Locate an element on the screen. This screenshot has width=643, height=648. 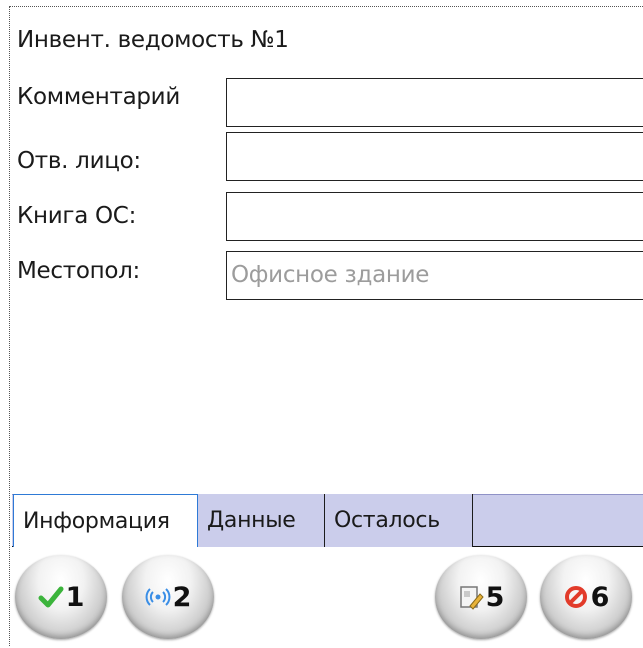
edit-button-number: 5 is located at coordinates (495, 597).